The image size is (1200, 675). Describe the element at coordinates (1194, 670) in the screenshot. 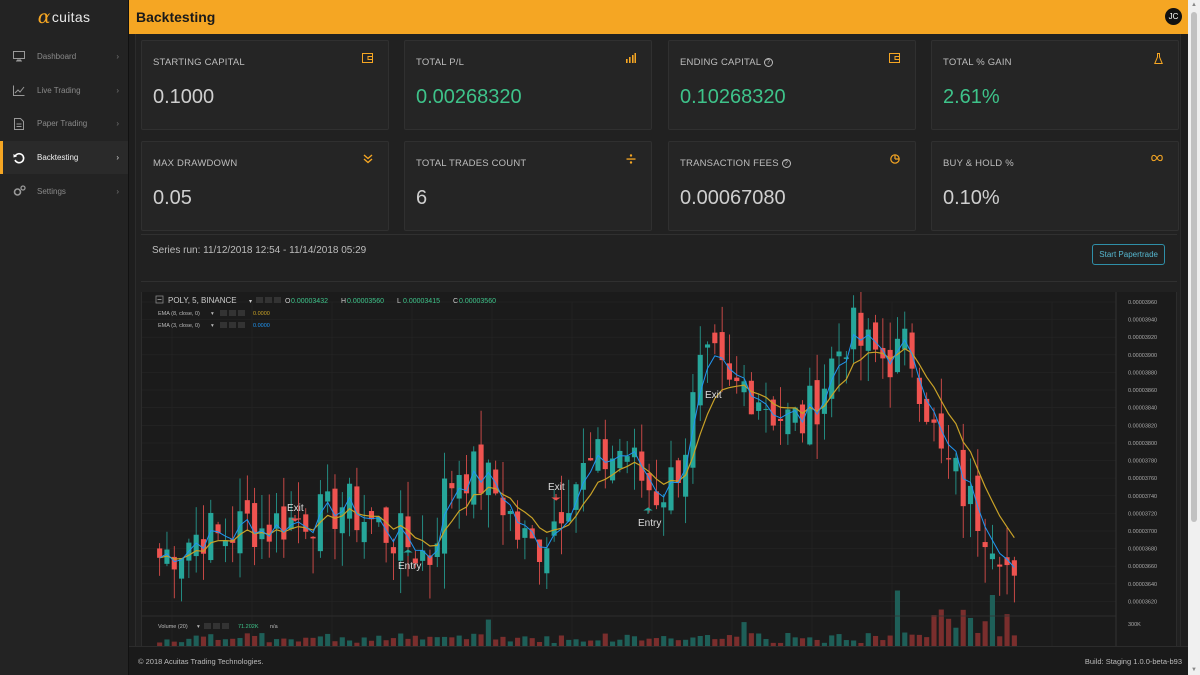

I see `scroll-down-icon: ▼` at that location.